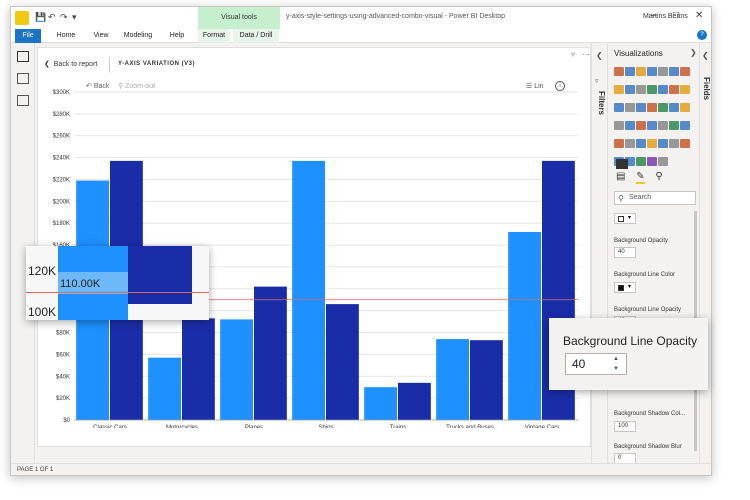  Describe the element at coordinates (182, 426) in the screenshot. I see `x-tick-label: Motorcycles` at that location.